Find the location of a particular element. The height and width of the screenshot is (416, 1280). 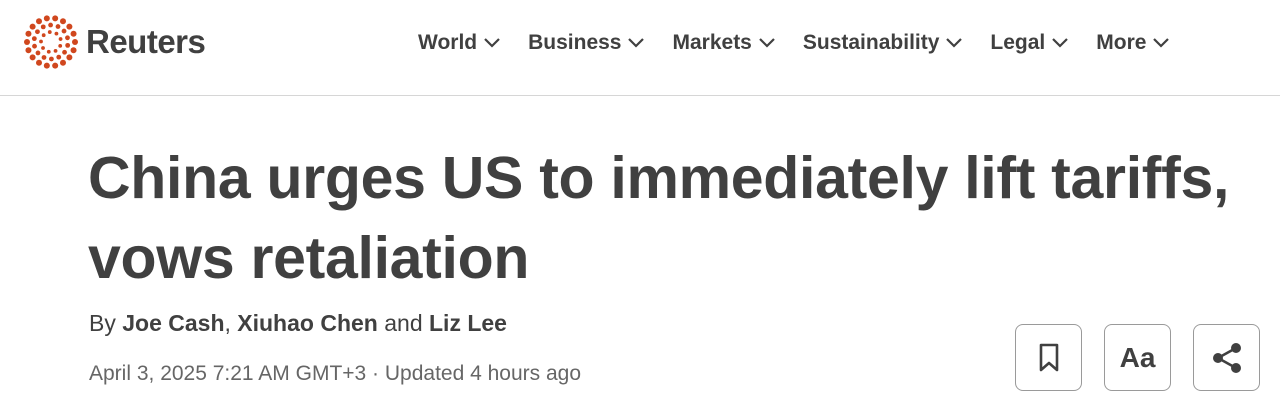

nav-item-legal: Legal is located at coordinates (1029, 43).